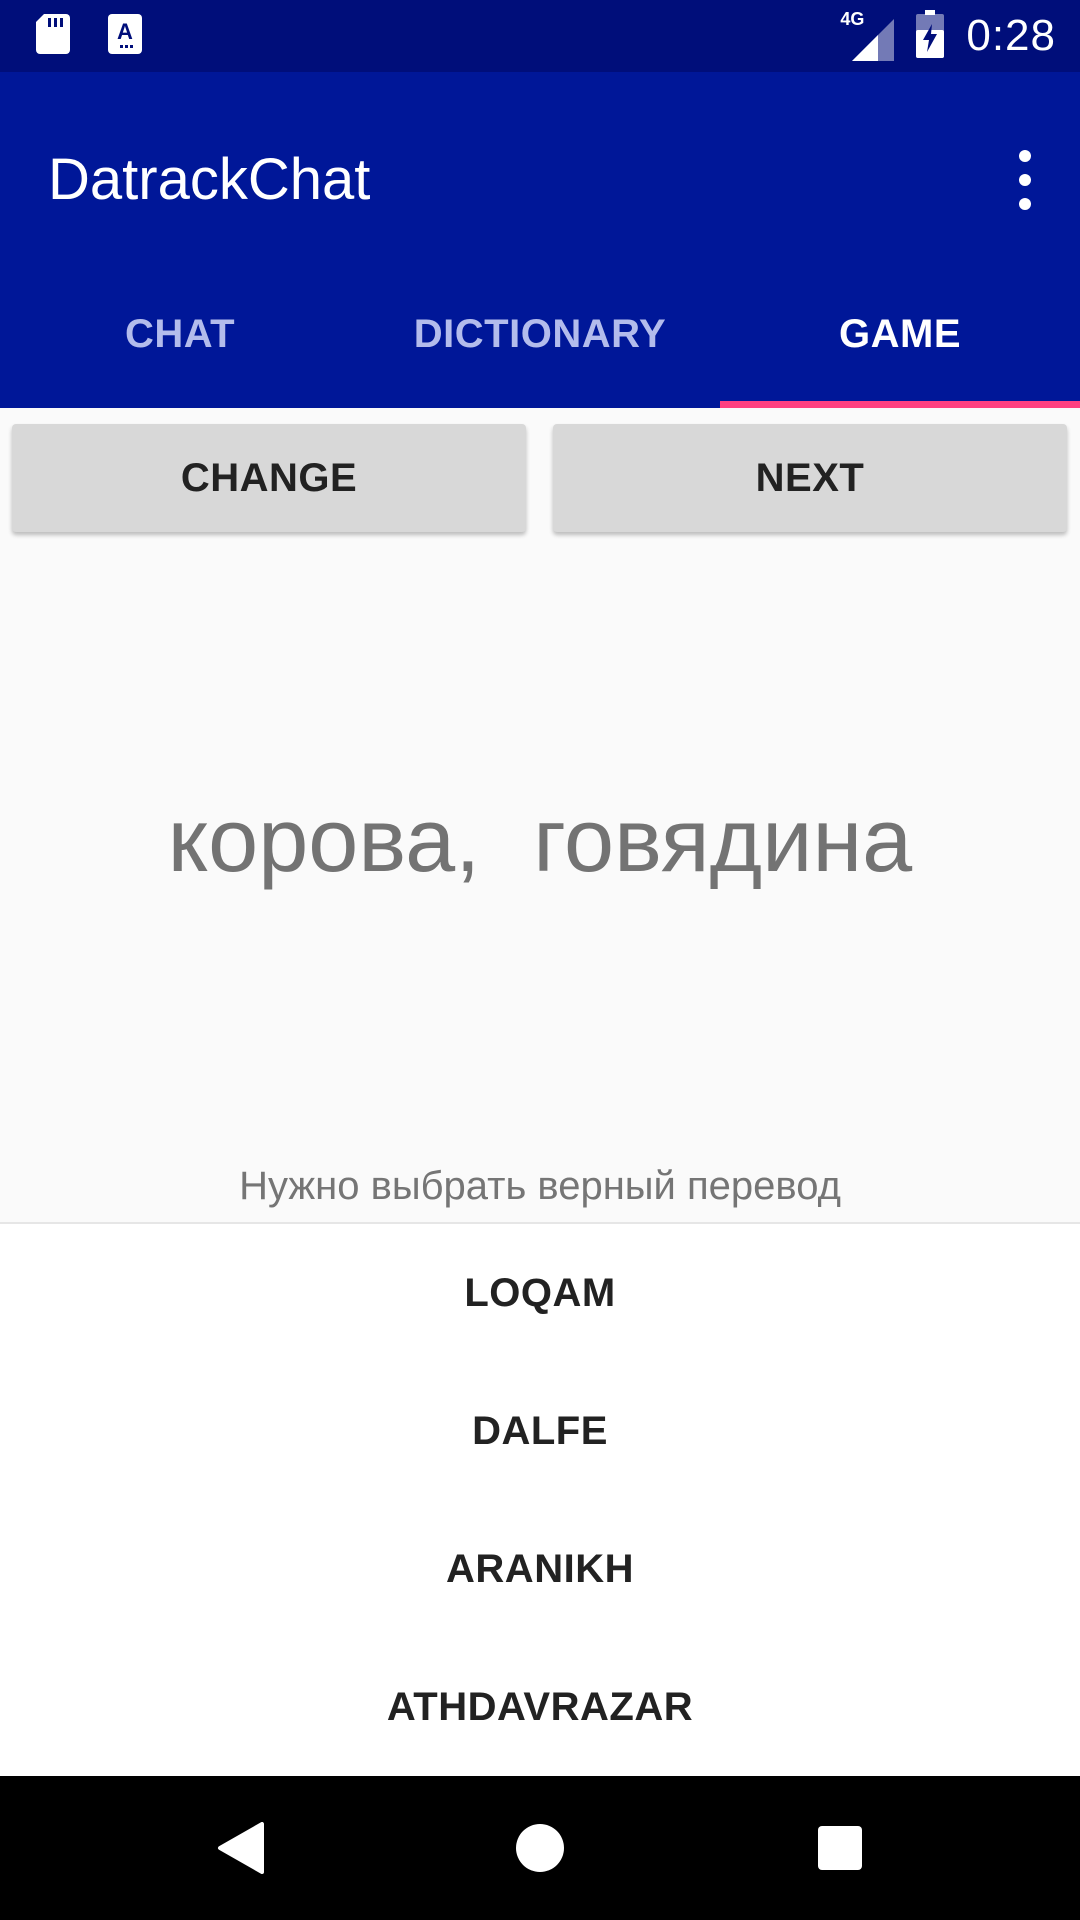 This screenshot has width=1080, height=1920. I want to click on active-tab-indicator, so click(900, 404).